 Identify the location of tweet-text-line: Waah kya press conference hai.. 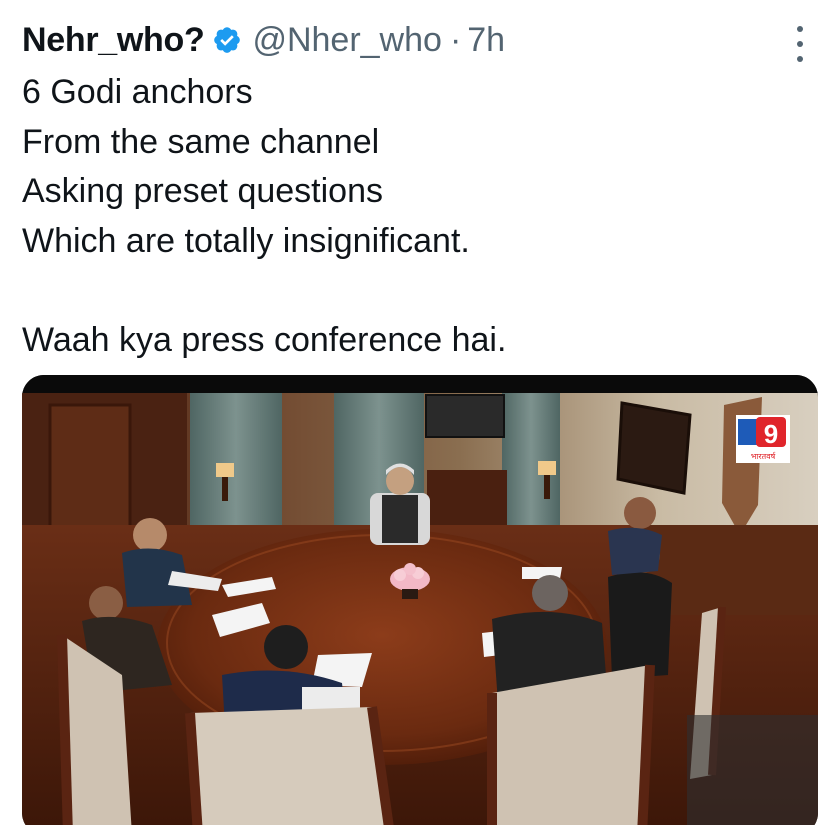
(264, 339).